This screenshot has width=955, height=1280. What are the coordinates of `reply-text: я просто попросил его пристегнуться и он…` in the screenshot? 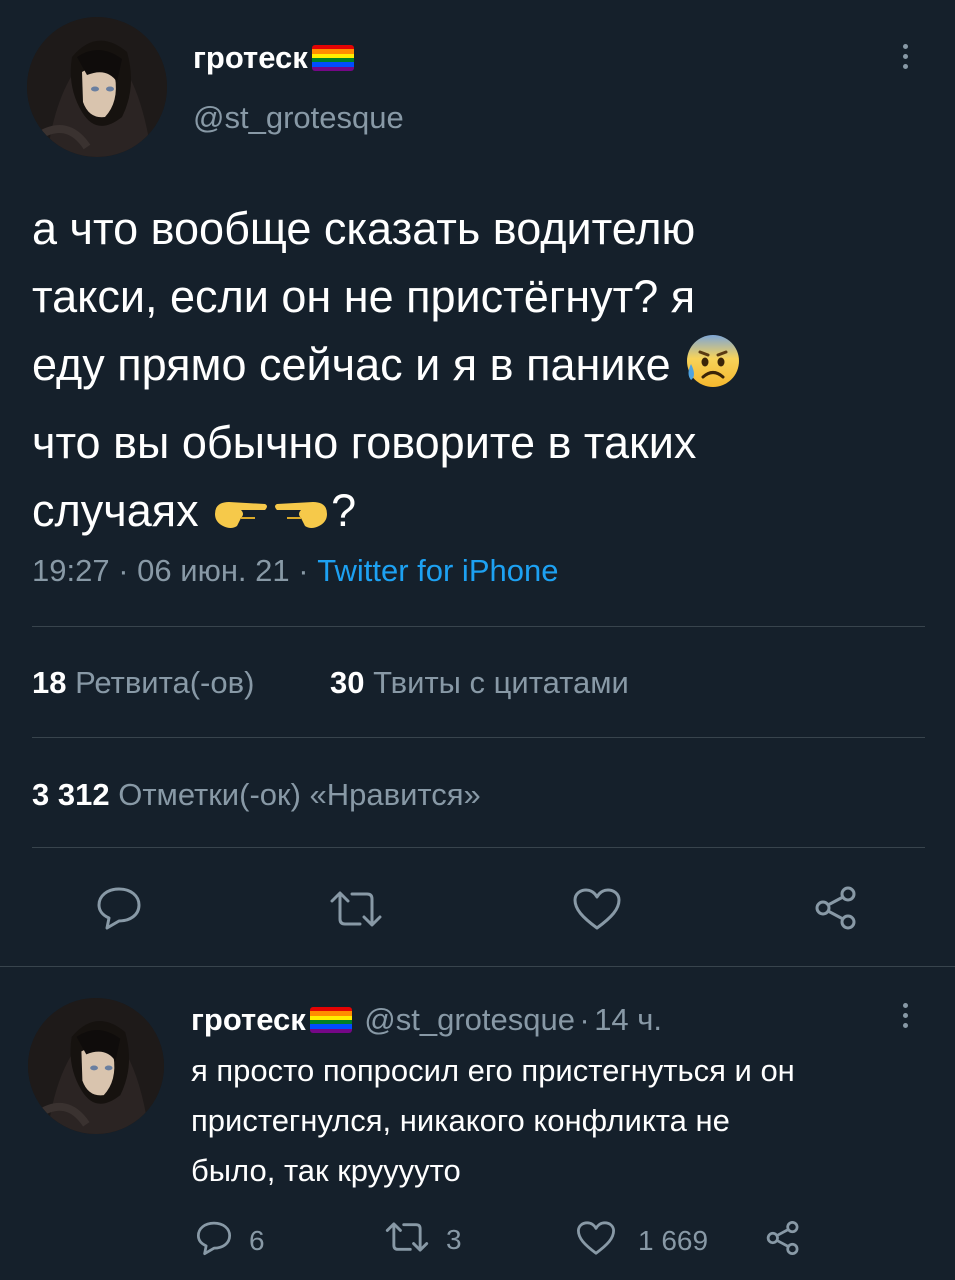 It's located at (561, 1121).